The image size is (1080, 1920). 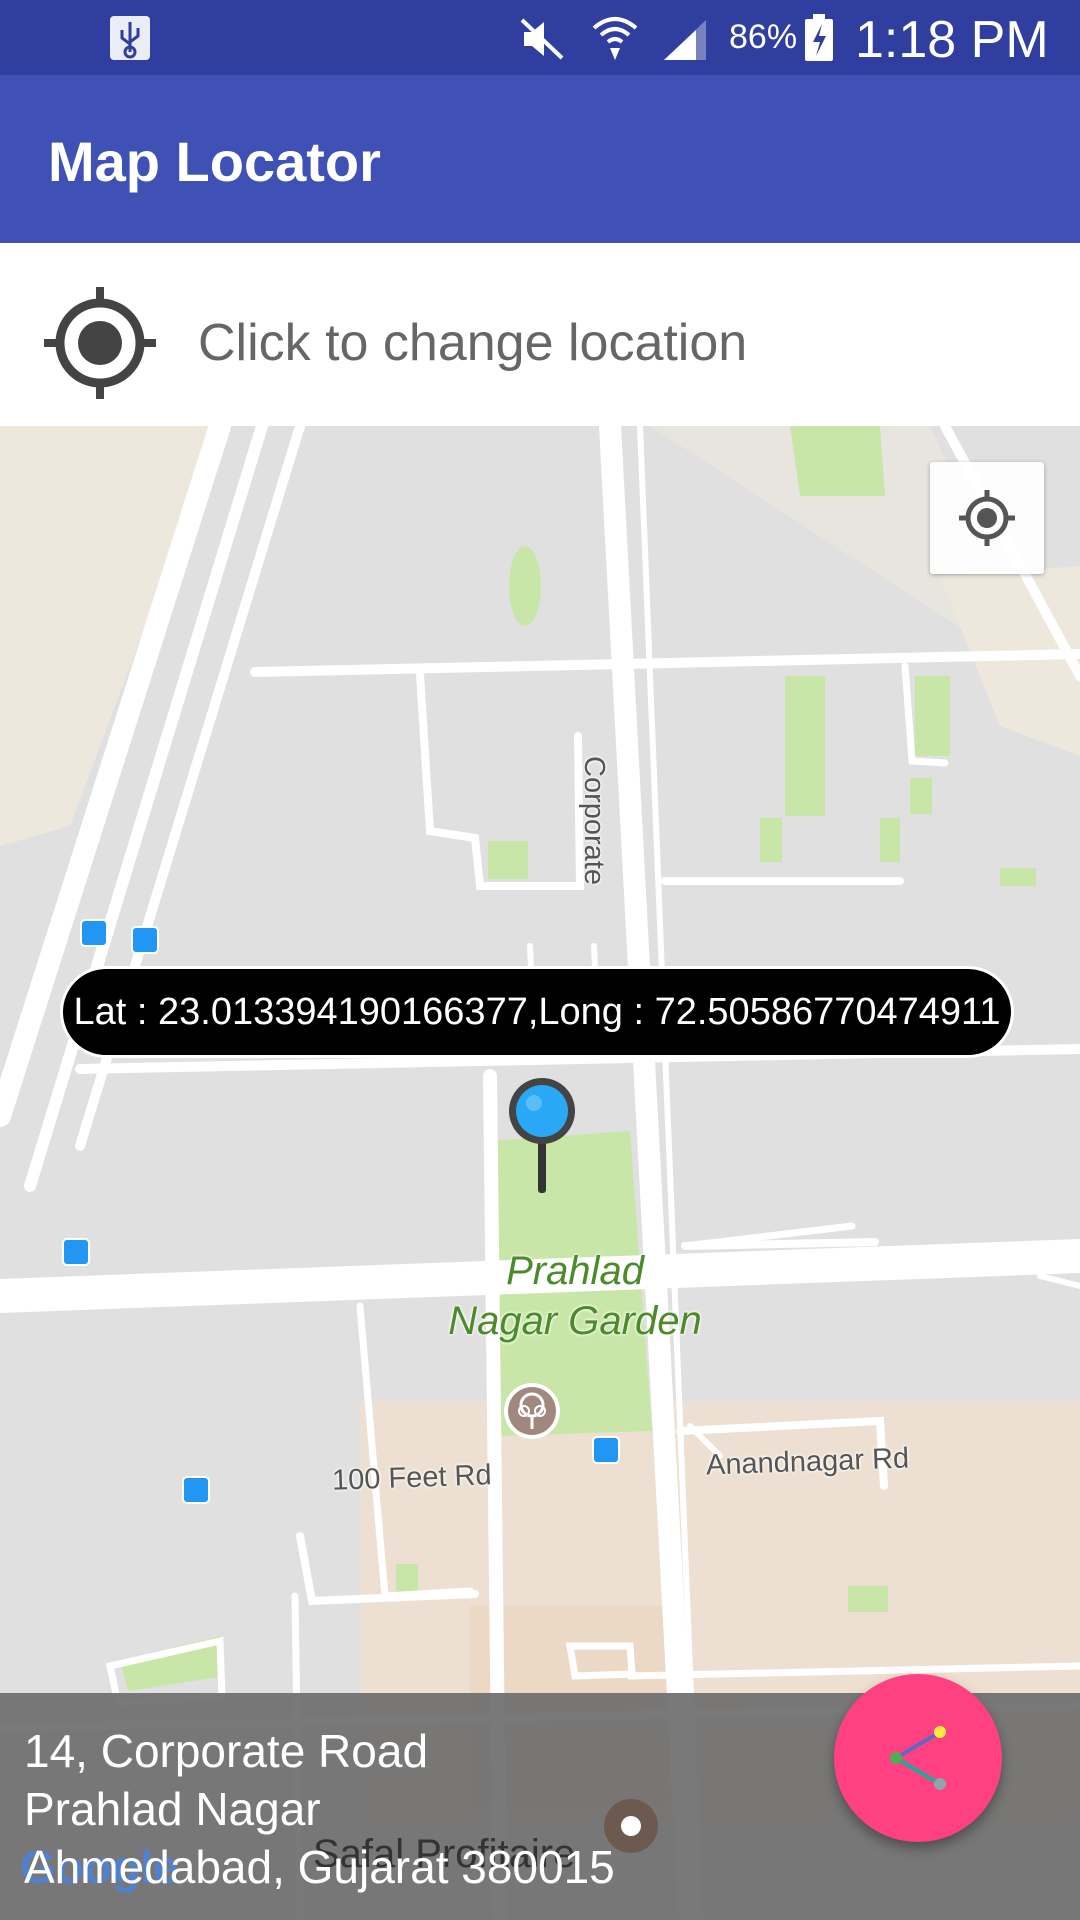 I want to click on share-icon, so click(x=918, y=1758).